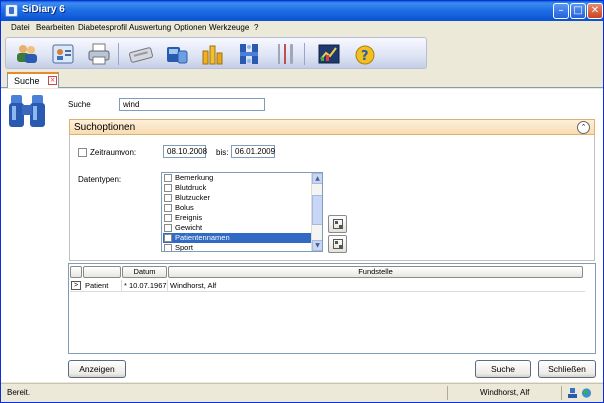 This screenshot has height=403, width=604. I want to click on document-tabs: Suche ×, so click(302, 79).